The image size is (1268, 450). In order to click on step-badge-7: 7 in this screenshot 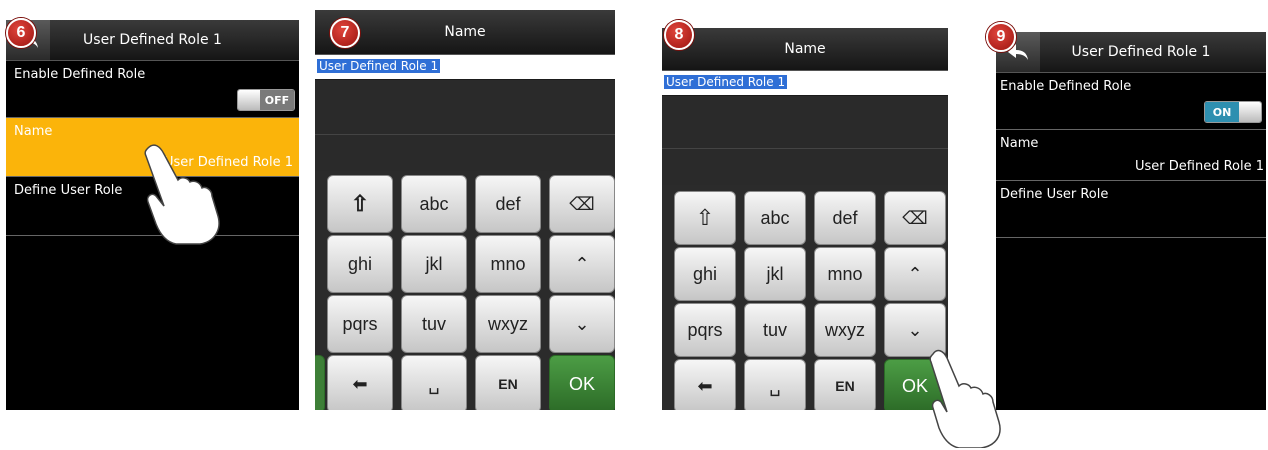, I will do `click(345, 33)`.